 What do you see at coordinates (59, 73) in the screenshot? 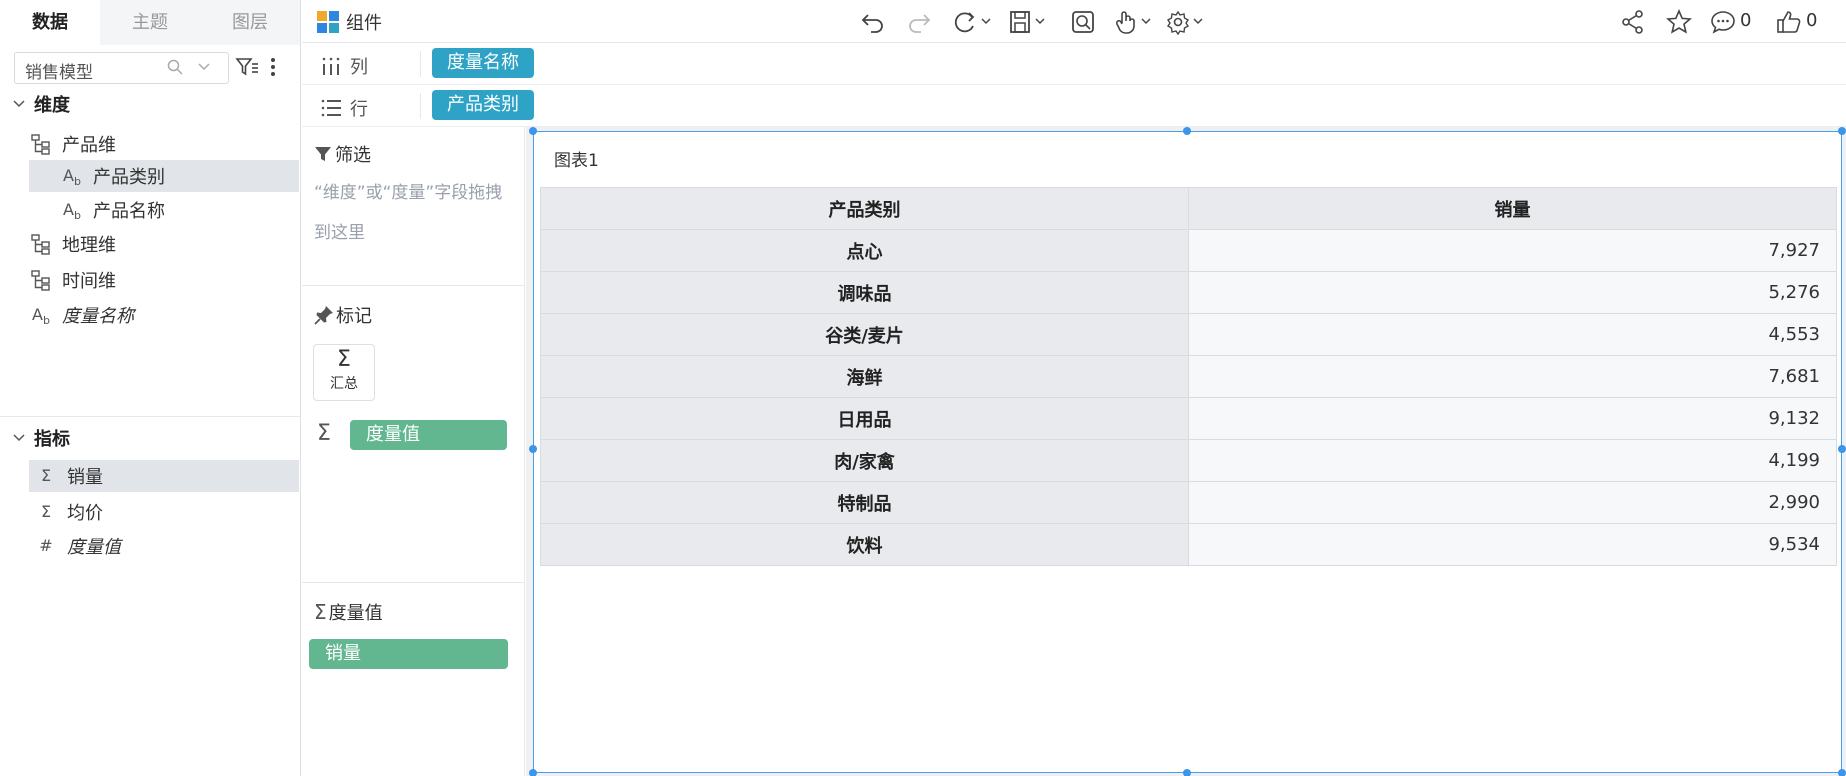
I see `model-select-value: 销售模型` at bounding box center [59, 73].